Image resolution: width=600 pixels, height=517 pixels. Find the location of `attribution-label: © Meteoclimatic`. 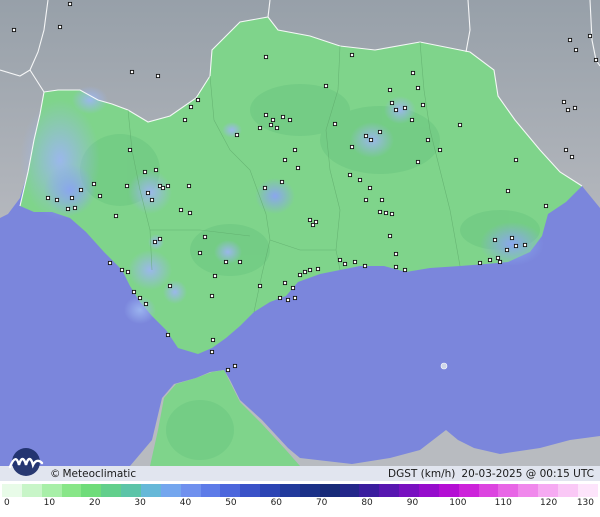

attribution-label: © Meteoclimatic is located at coordinates (93, 474).